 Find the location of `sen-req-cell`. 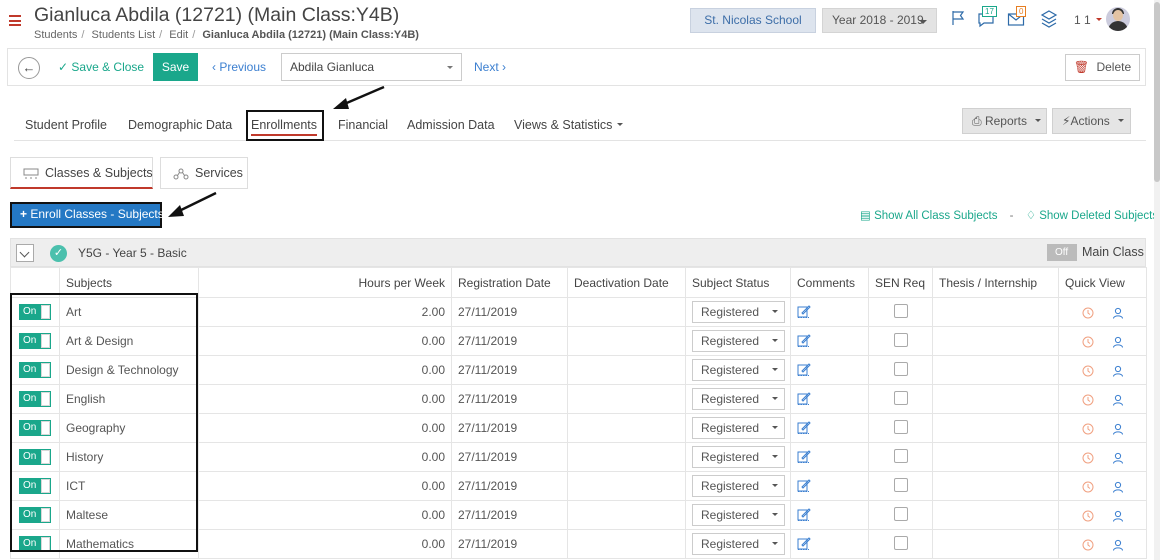

sen-req-cell is located at coordinates (900, 399).